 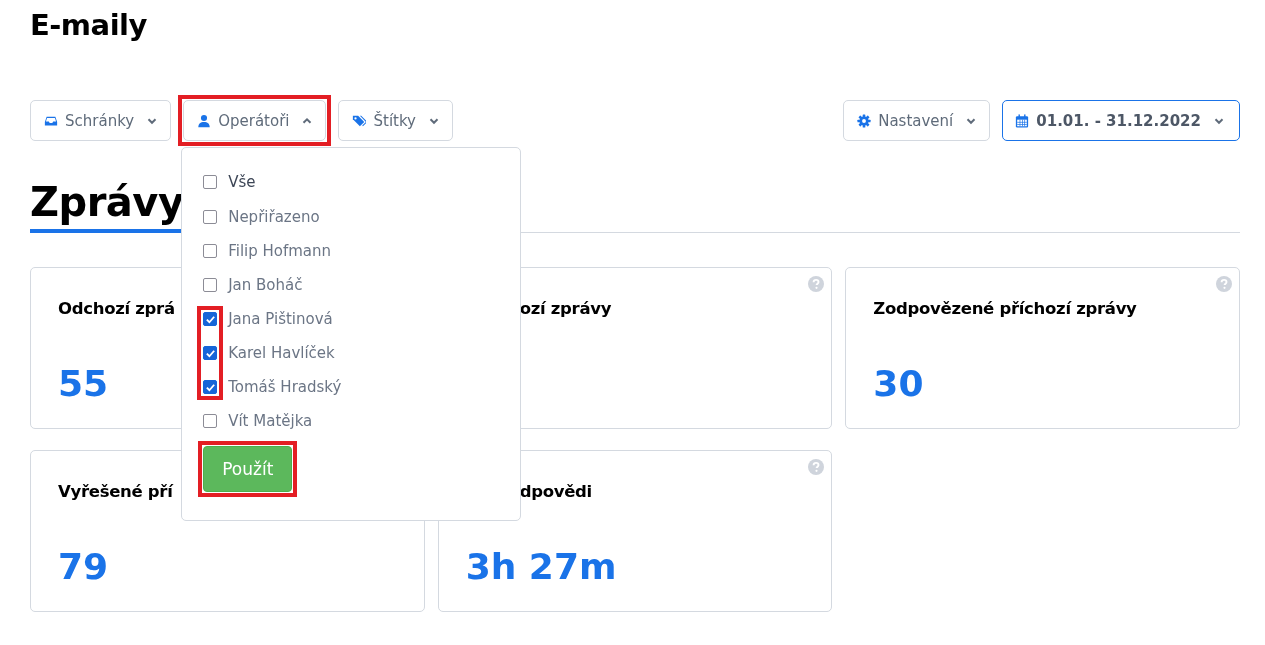 What do you see at coordinates (565, 308) in the screenshot?
I see `card-title: ozí zprávy` at bounding box center [565, 308].